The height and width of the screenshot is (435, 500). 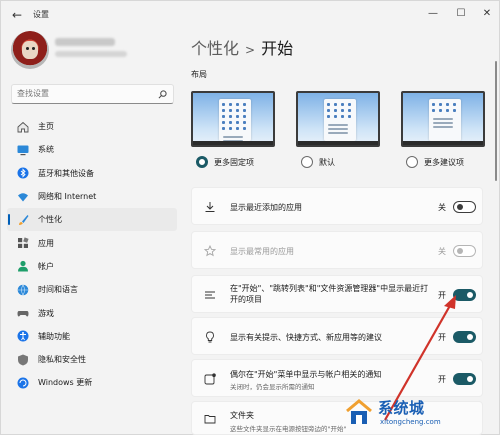 What do you see at coordinates (46, 243) in the screenshot?
I see `sidebar-item-label: 应用` at bounding box center [46, 243].